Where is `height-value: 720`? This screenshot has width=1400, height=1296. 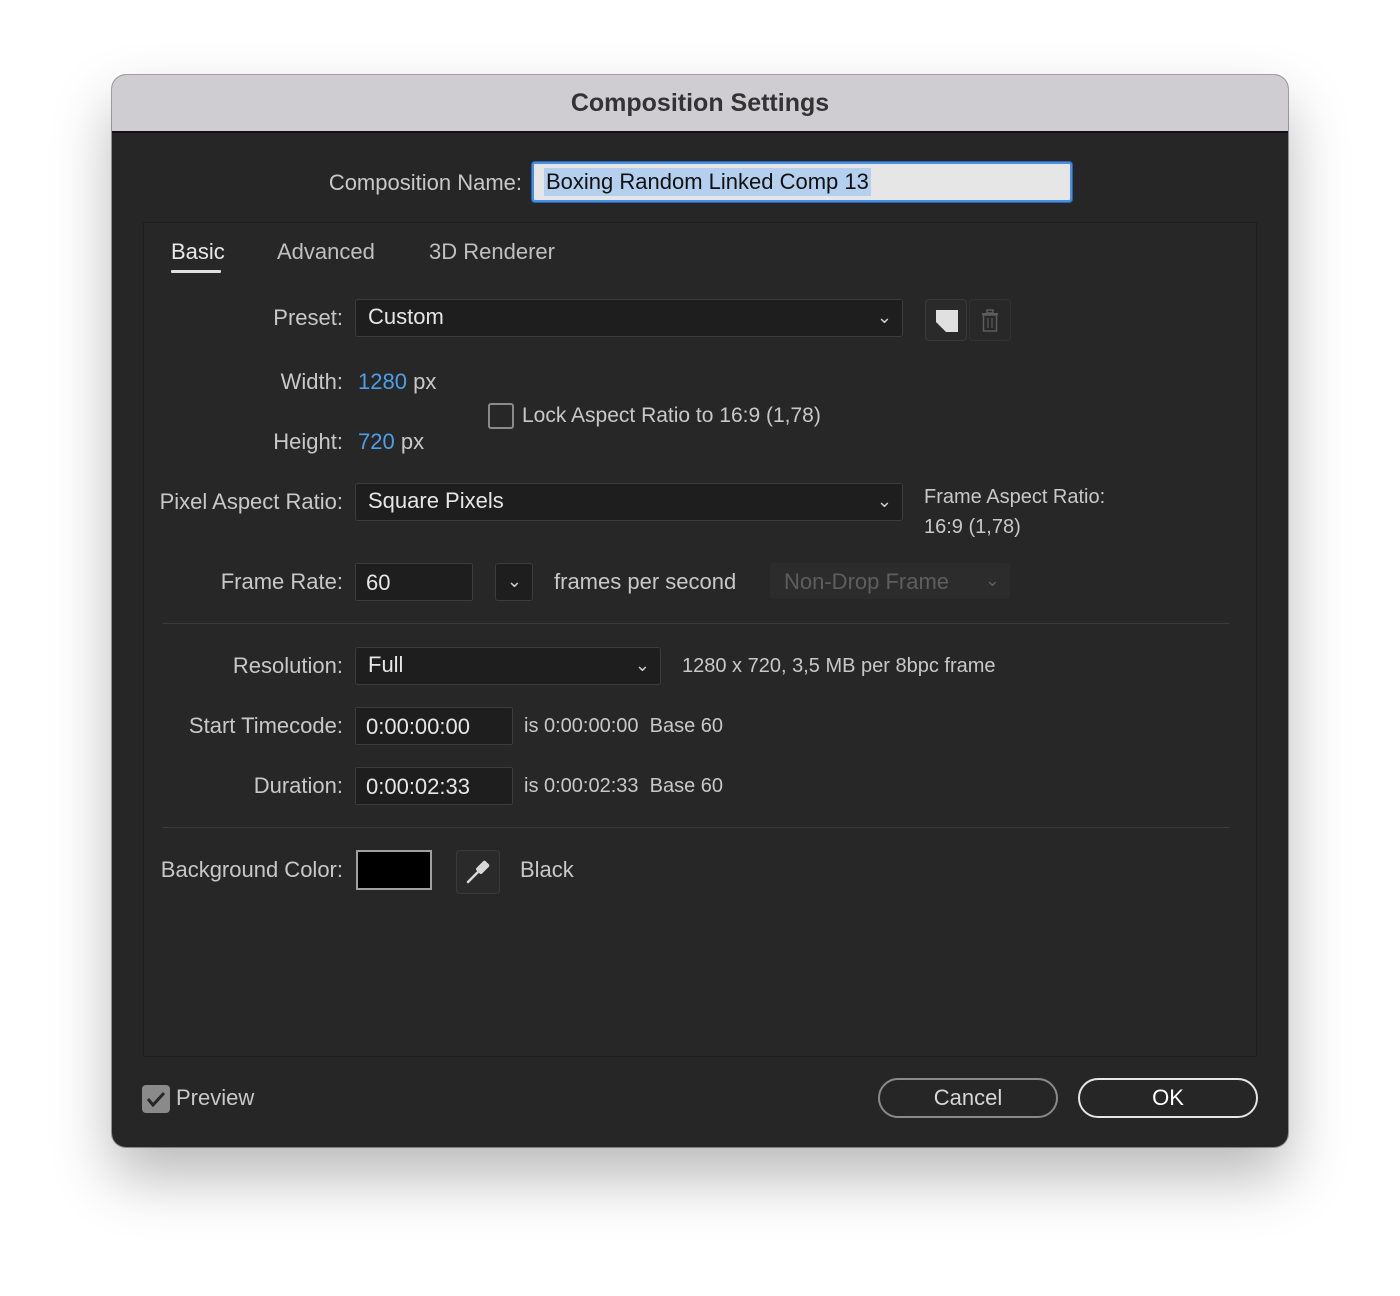
height-value: 720 is located at coordinates (376, 441).